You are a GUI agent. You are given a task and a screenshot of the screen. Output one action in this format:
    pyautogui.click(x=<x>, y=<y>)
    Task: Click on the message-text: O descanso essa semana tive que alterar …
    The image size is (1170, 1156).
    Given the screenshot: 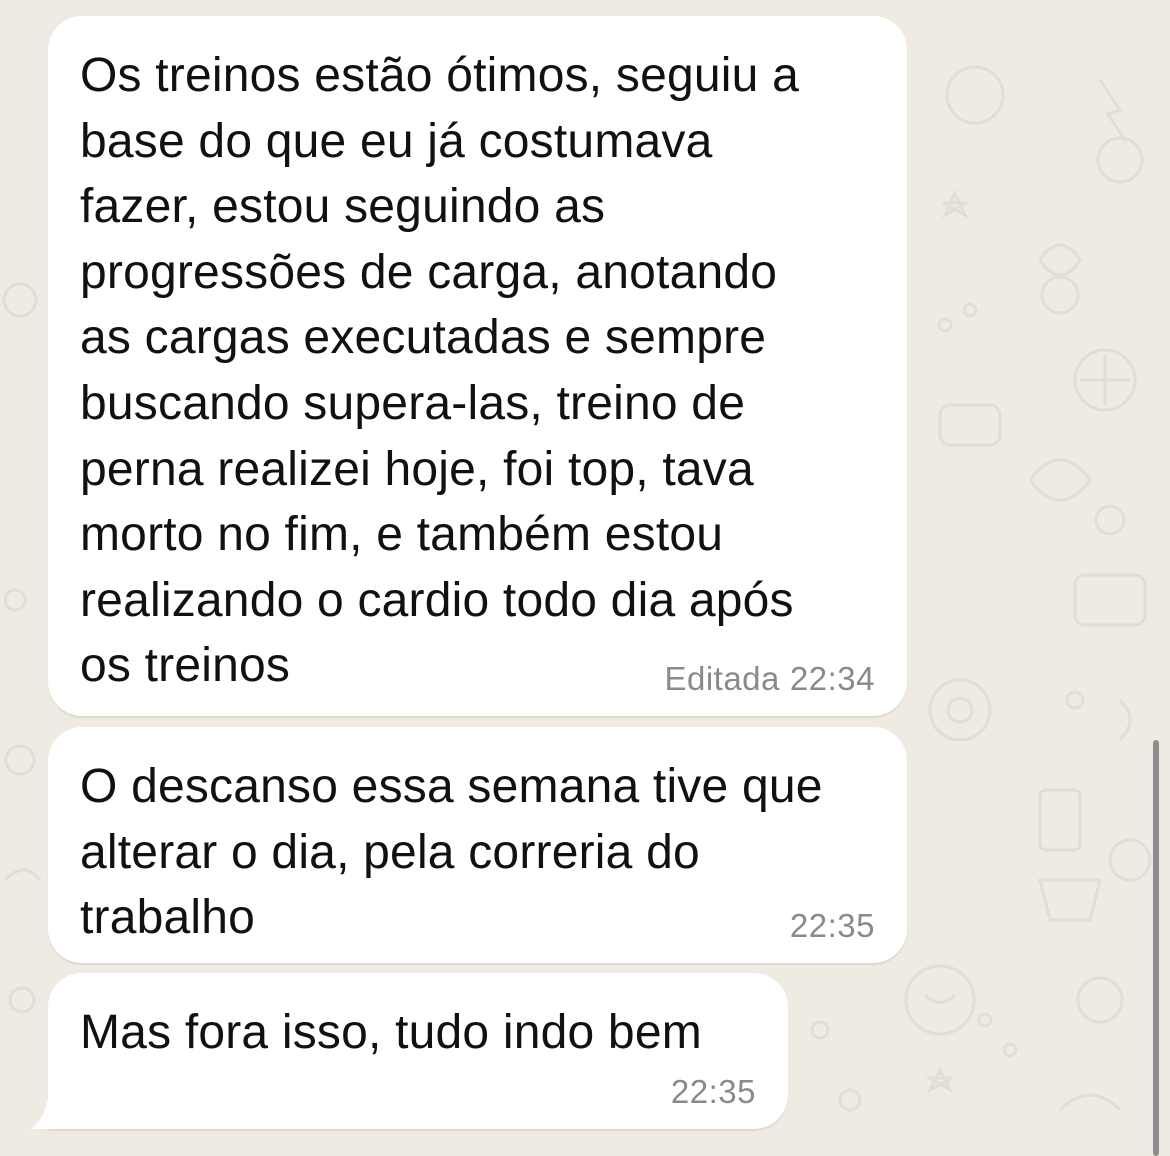 What is the action you would take?
    pyautogui.click(x=451, y=852)
    